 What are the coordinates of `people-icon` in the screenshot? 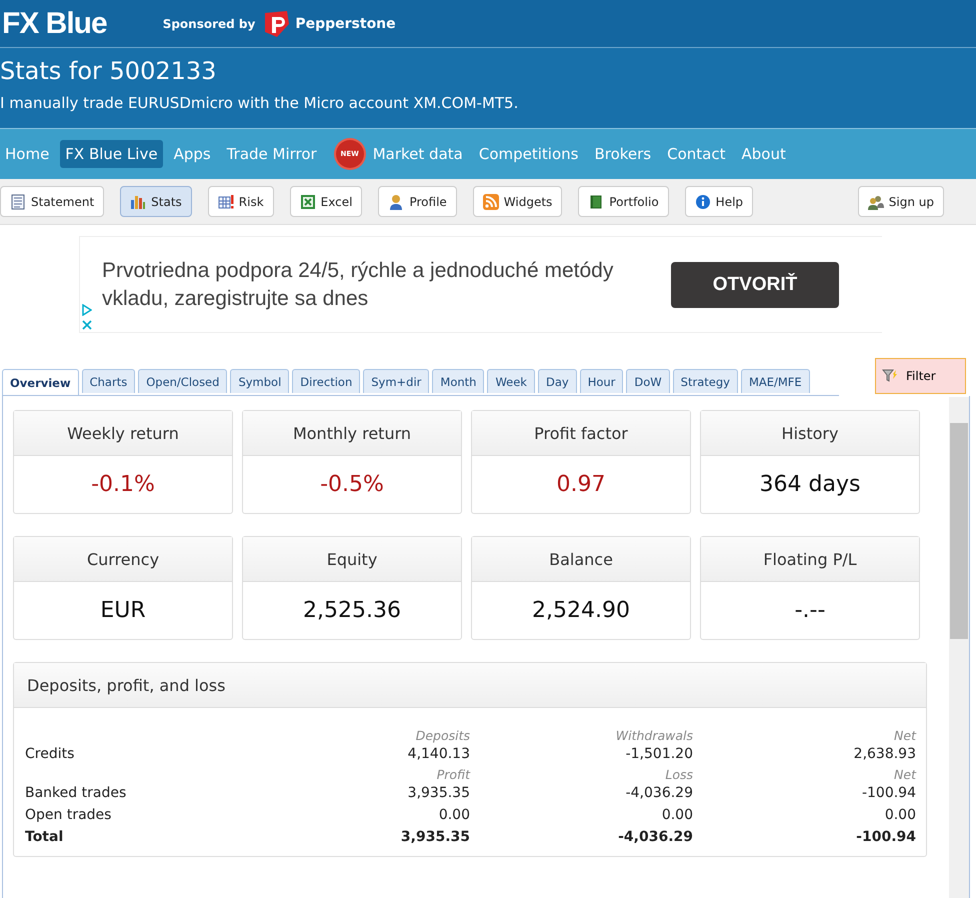 It's located at (876, 202).